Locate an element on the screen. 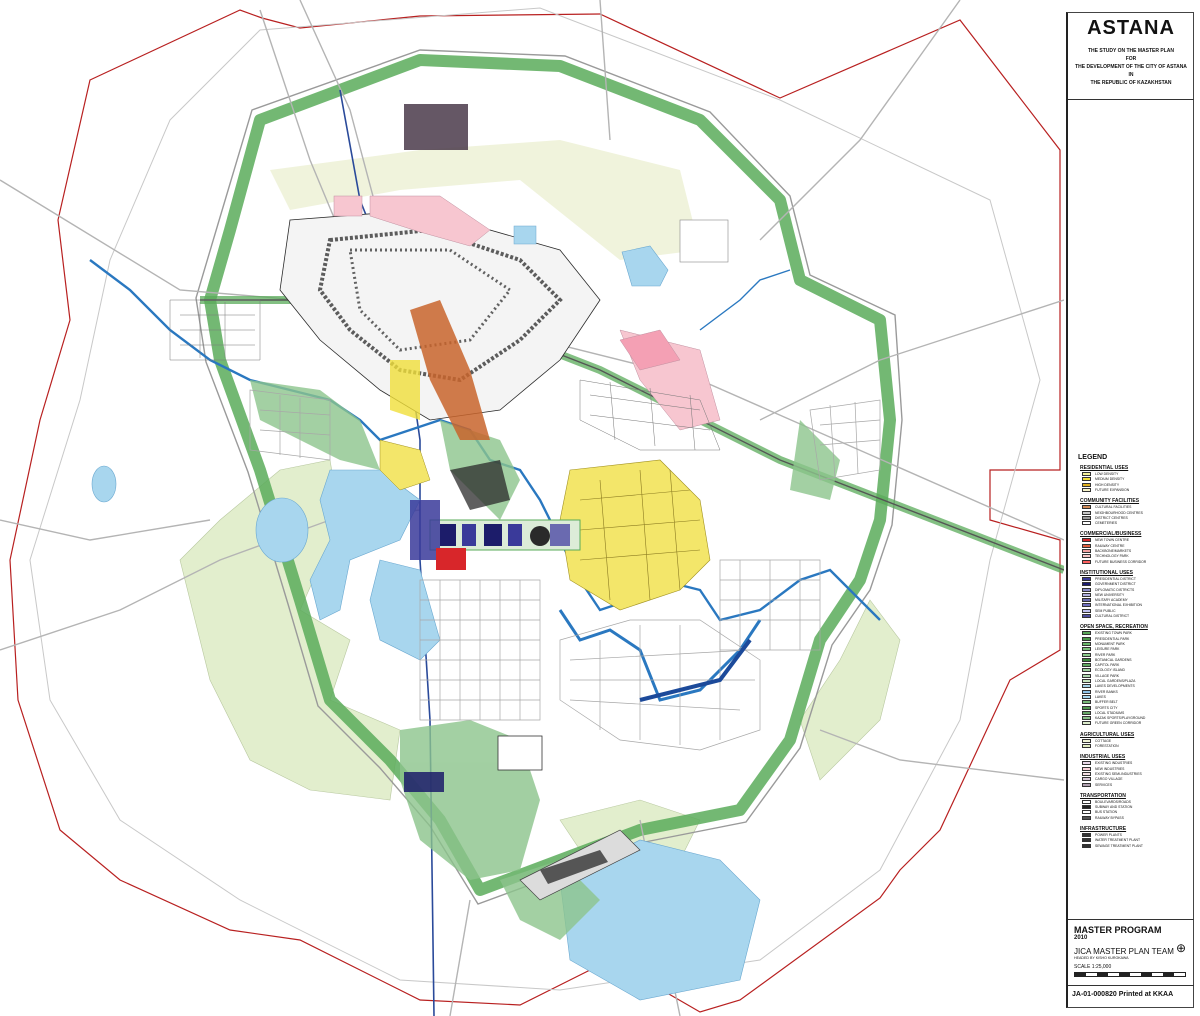 The height and width of the screenshot is (1016, 1200). legend-item-label: MEDIUM DENSITY is located at coordinates (1110, 479).